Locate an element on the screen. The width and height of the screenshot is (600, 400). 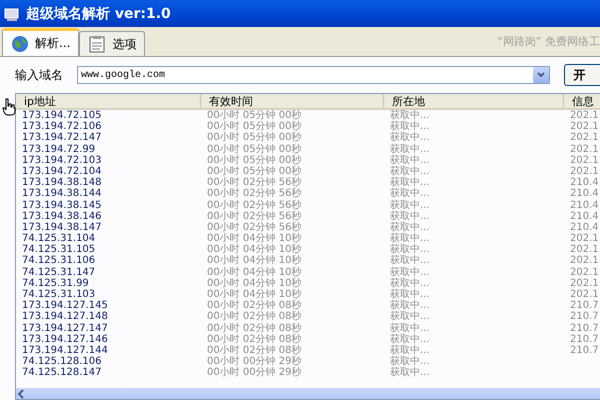
table-cell-text: 173.194.72.147 is located at coordinates (62, 138).